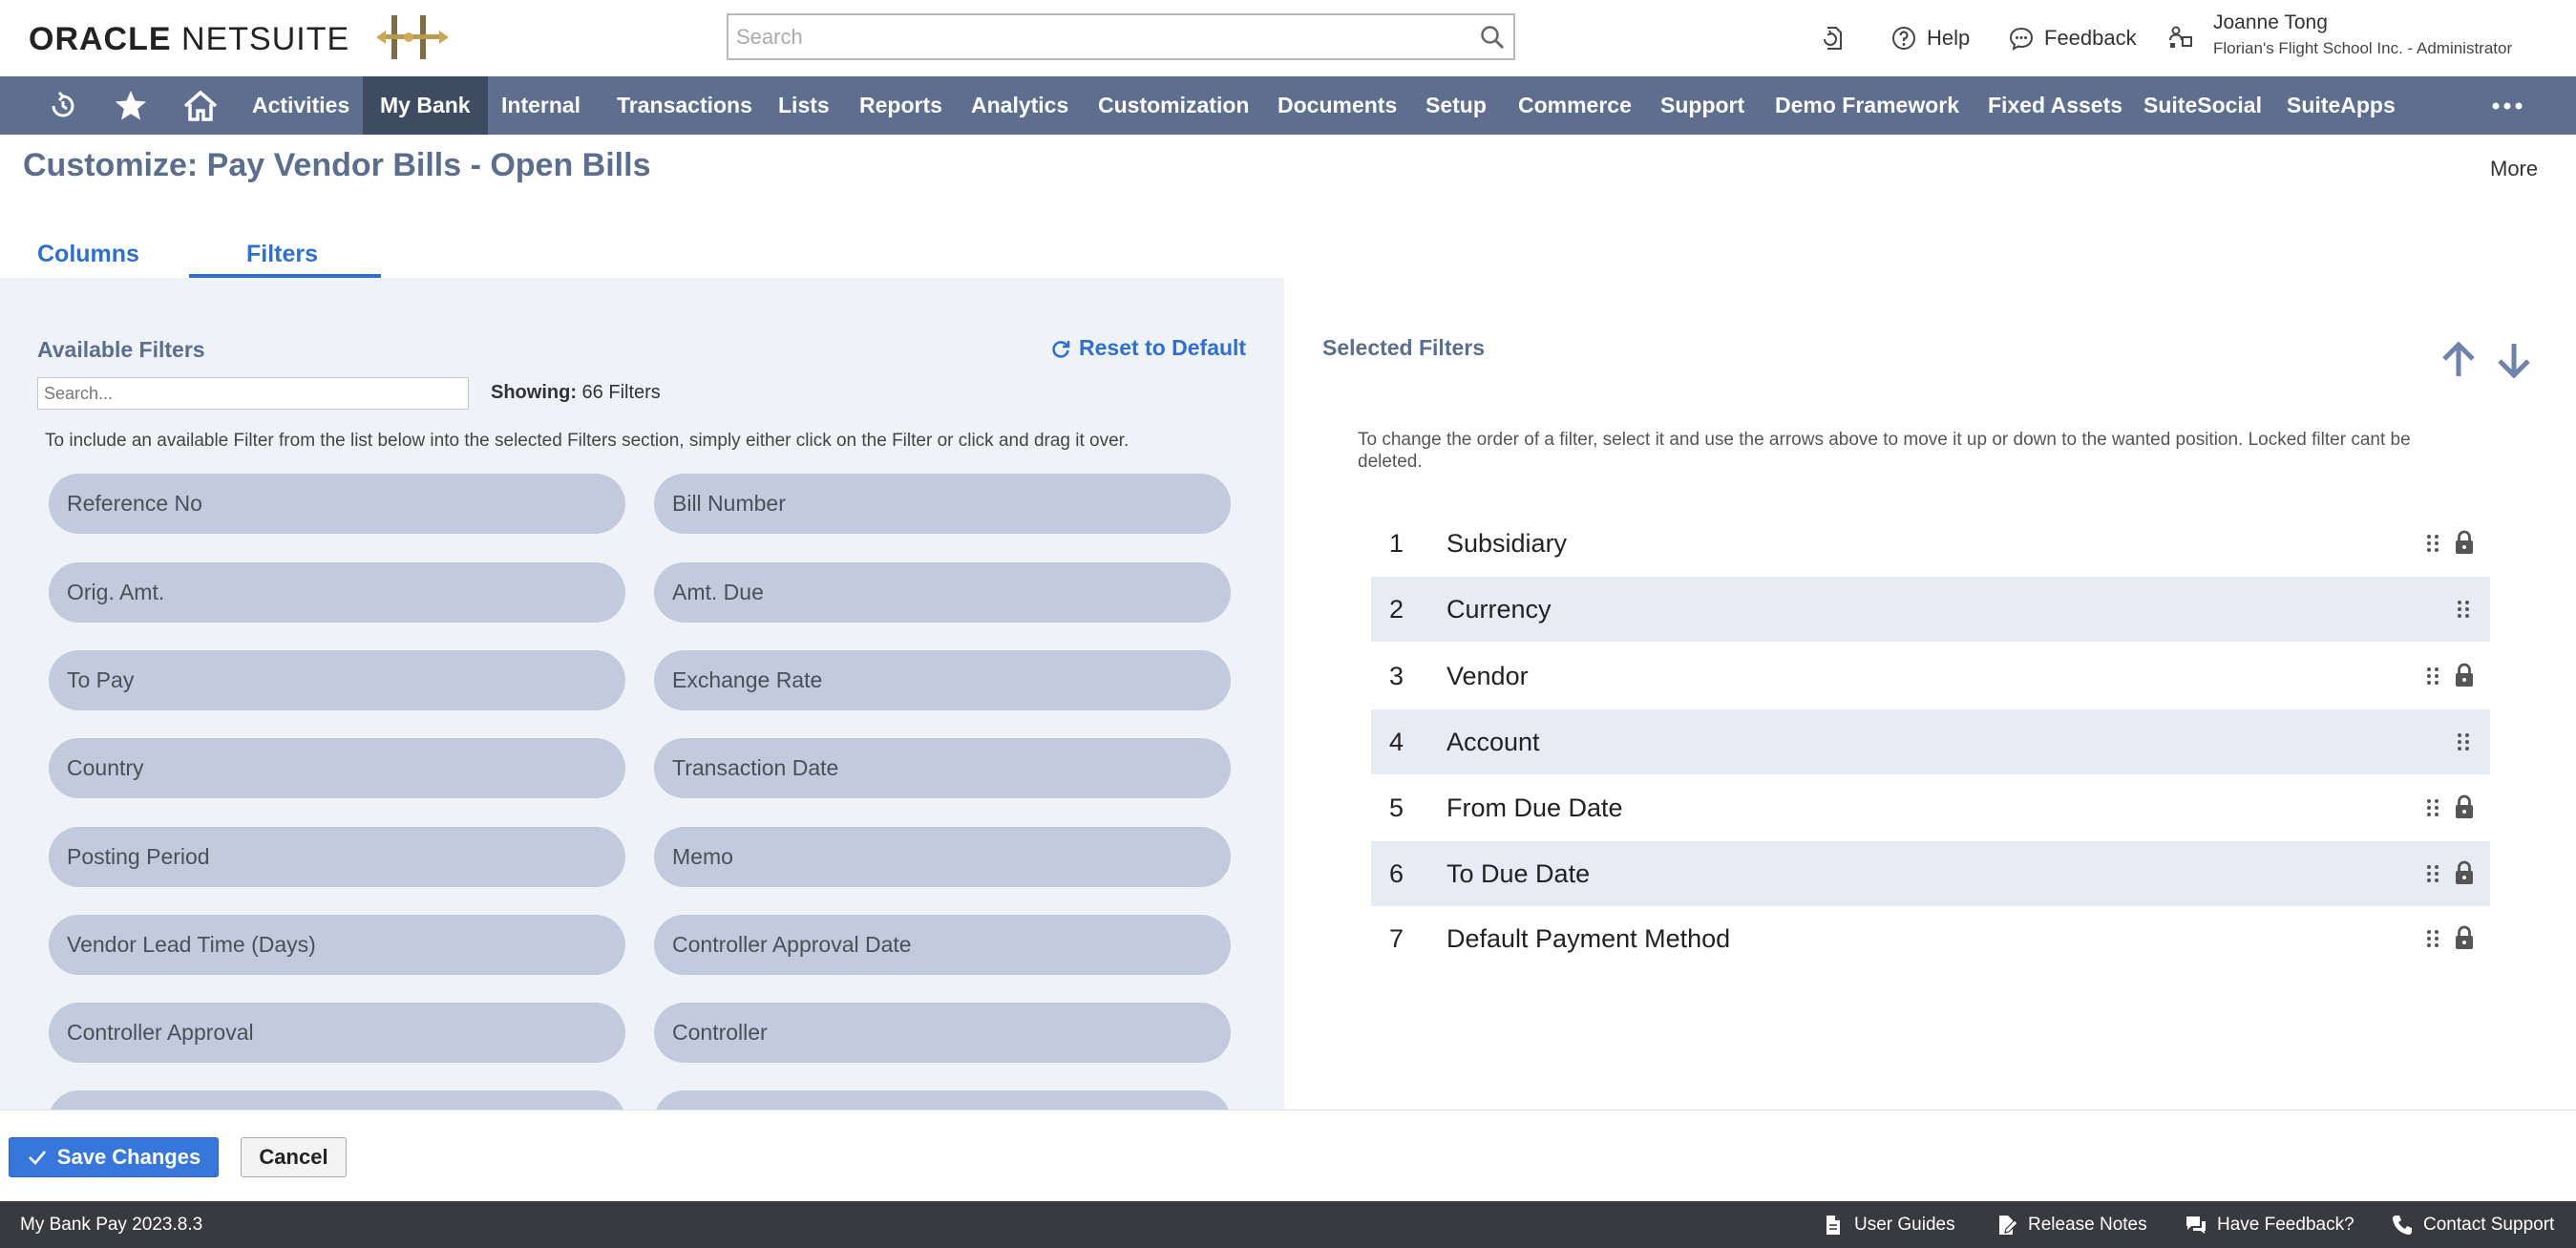 The height and width of the screenshot is (1248, 2576). Describe the element at coordinates (901, 105) in the screenshot. I see `nav-reports: Reports` at that location.